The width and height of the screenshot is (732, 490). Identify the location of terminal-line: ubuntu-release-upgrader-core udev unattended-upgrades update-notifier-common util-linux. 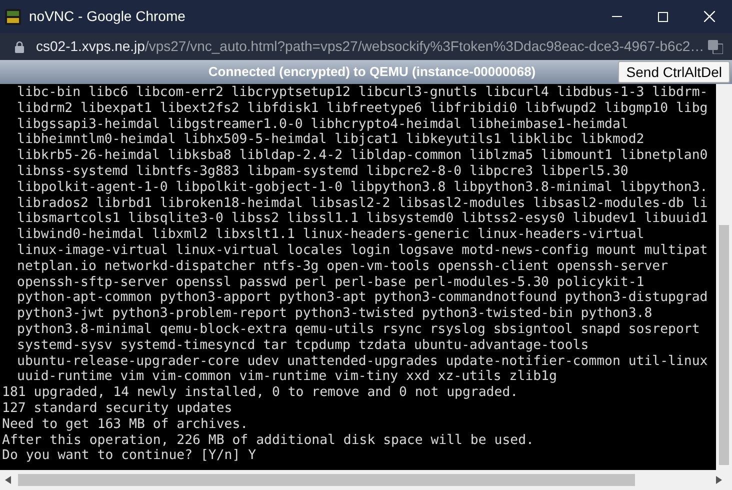
(362, 362).